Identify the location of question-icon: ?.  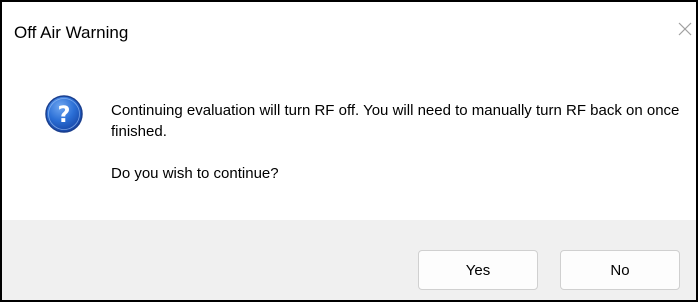
(64, 114).